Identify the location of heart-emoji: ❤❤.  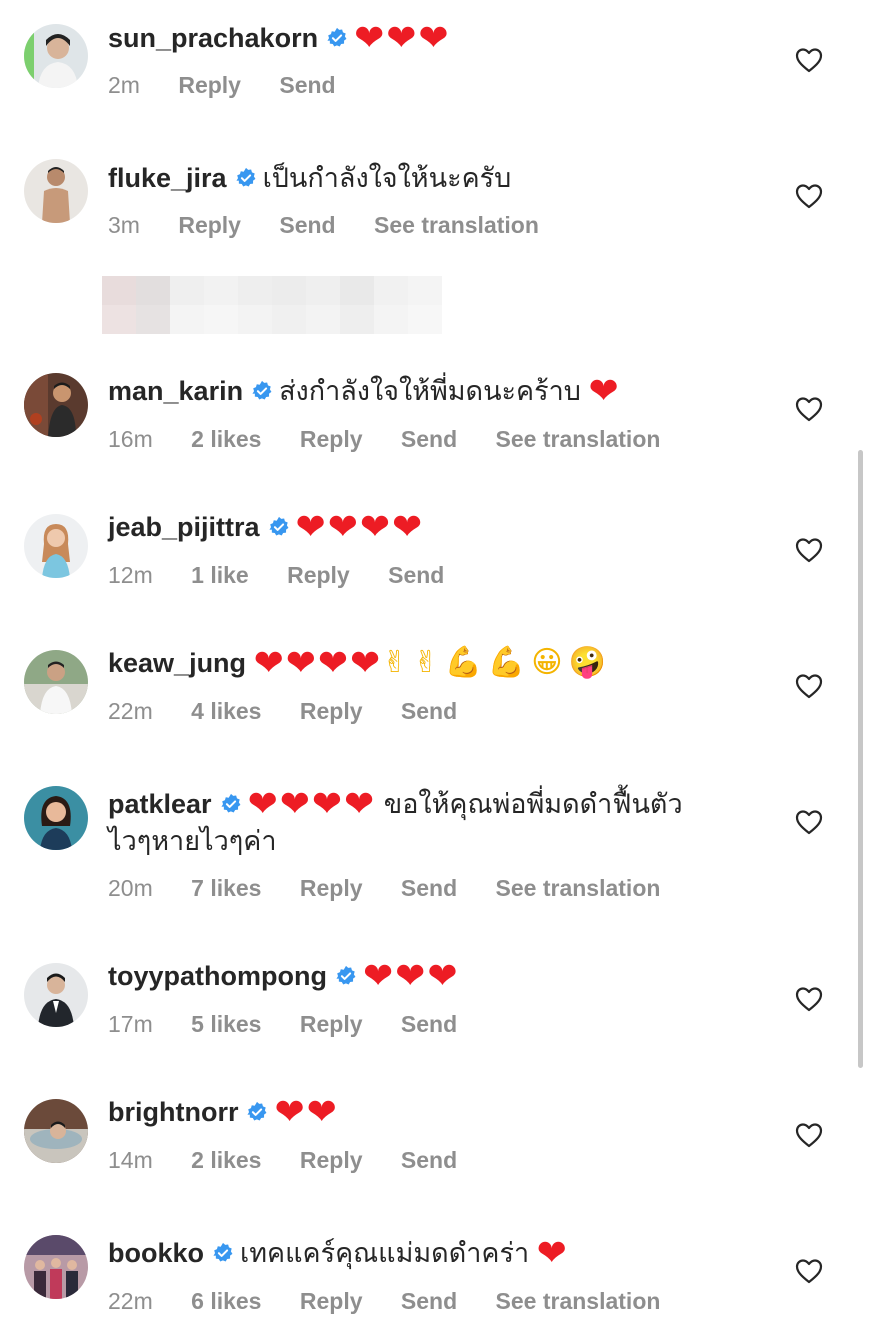
(306, 1112).